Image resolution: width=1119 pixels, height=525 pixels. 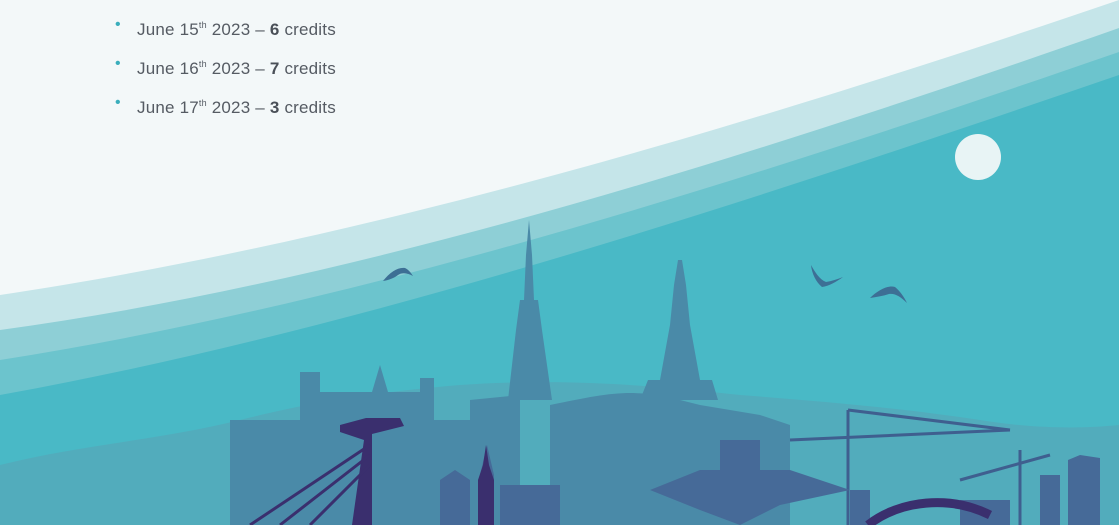 What do you see at coordinates (274, 68) in the screenshot?
I see `credit-count: 7` at bounding box center [274, 68].